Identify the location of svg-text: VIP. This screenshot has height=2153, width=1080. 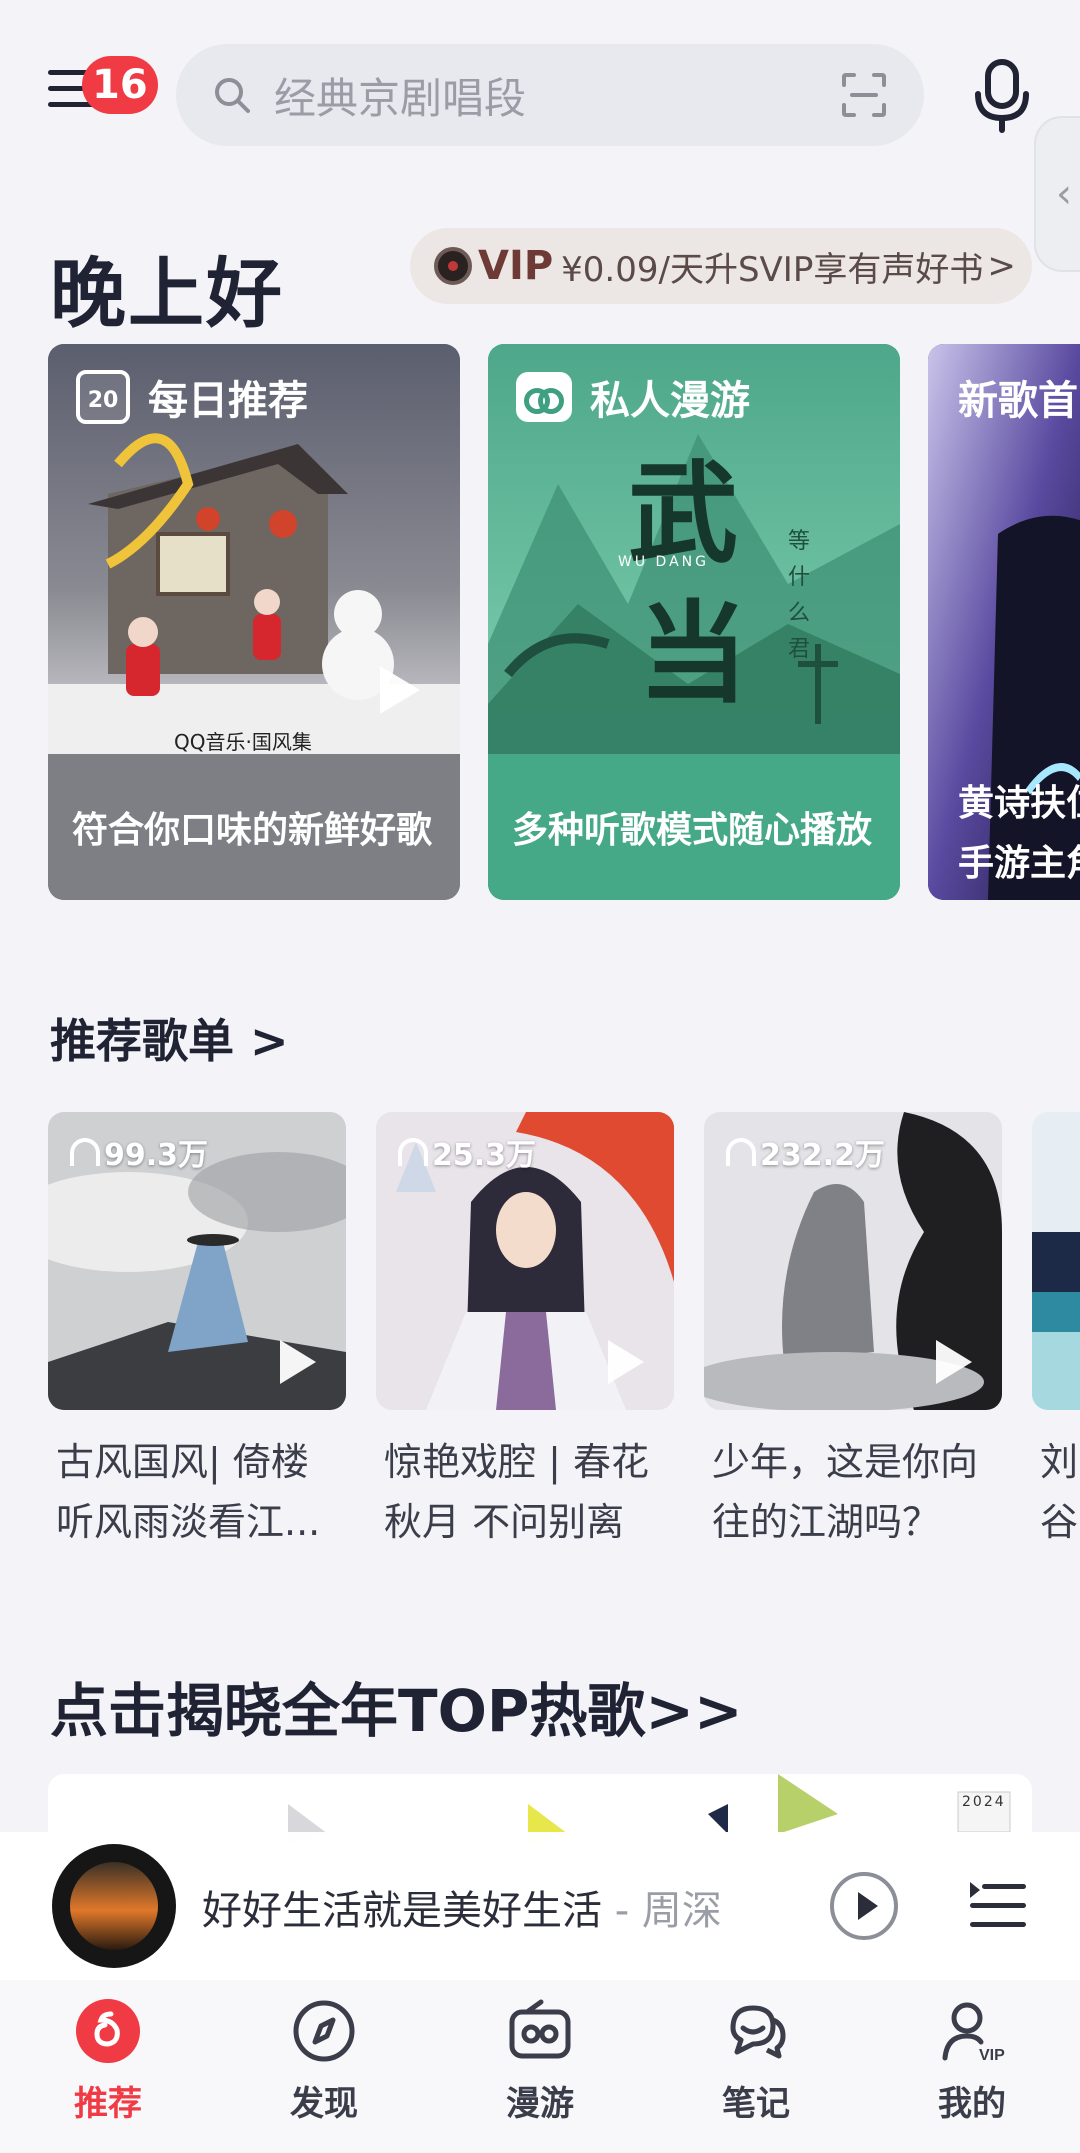
(992, 2055).